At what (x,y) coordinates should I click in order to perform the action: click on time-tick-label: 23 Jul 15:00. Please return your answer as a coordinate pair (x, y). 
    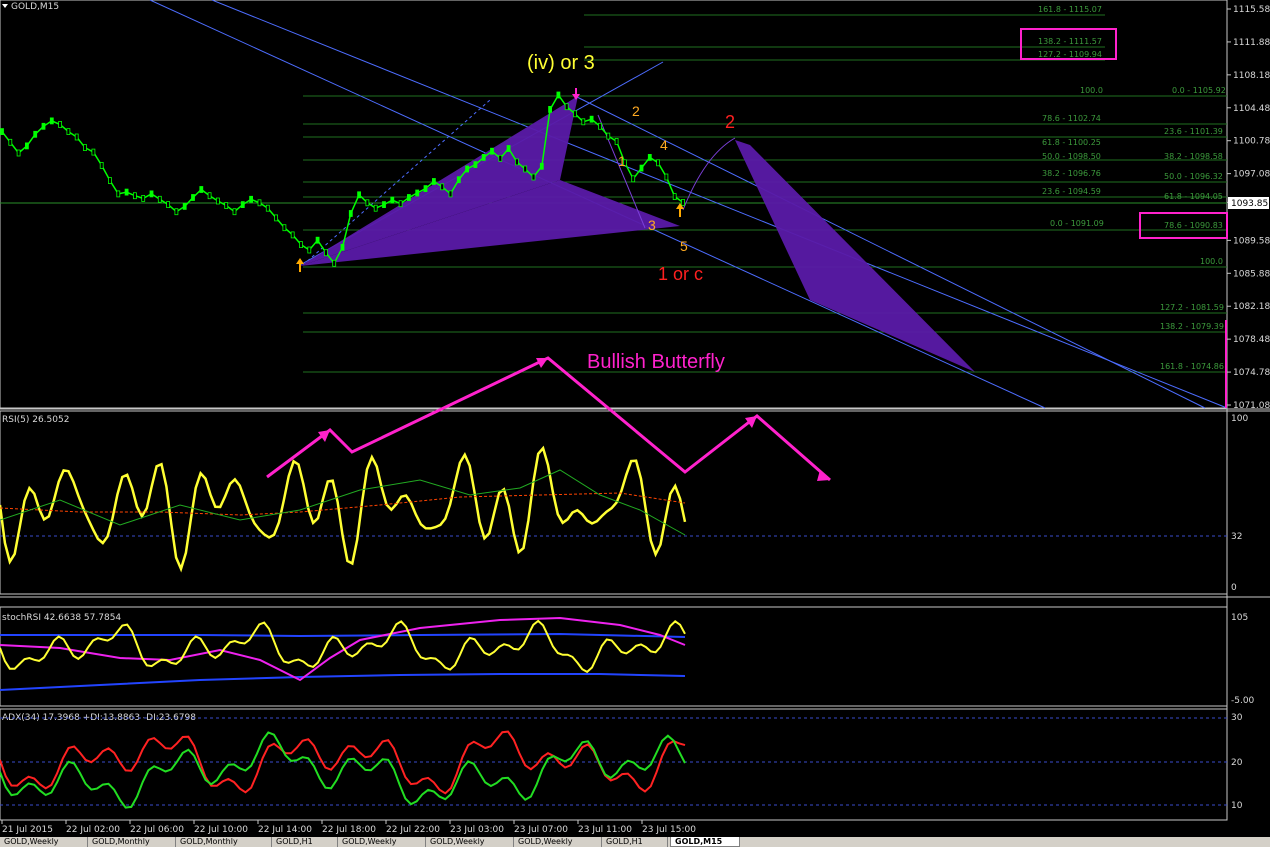
    Looking at the image, I should click on (669, 830).